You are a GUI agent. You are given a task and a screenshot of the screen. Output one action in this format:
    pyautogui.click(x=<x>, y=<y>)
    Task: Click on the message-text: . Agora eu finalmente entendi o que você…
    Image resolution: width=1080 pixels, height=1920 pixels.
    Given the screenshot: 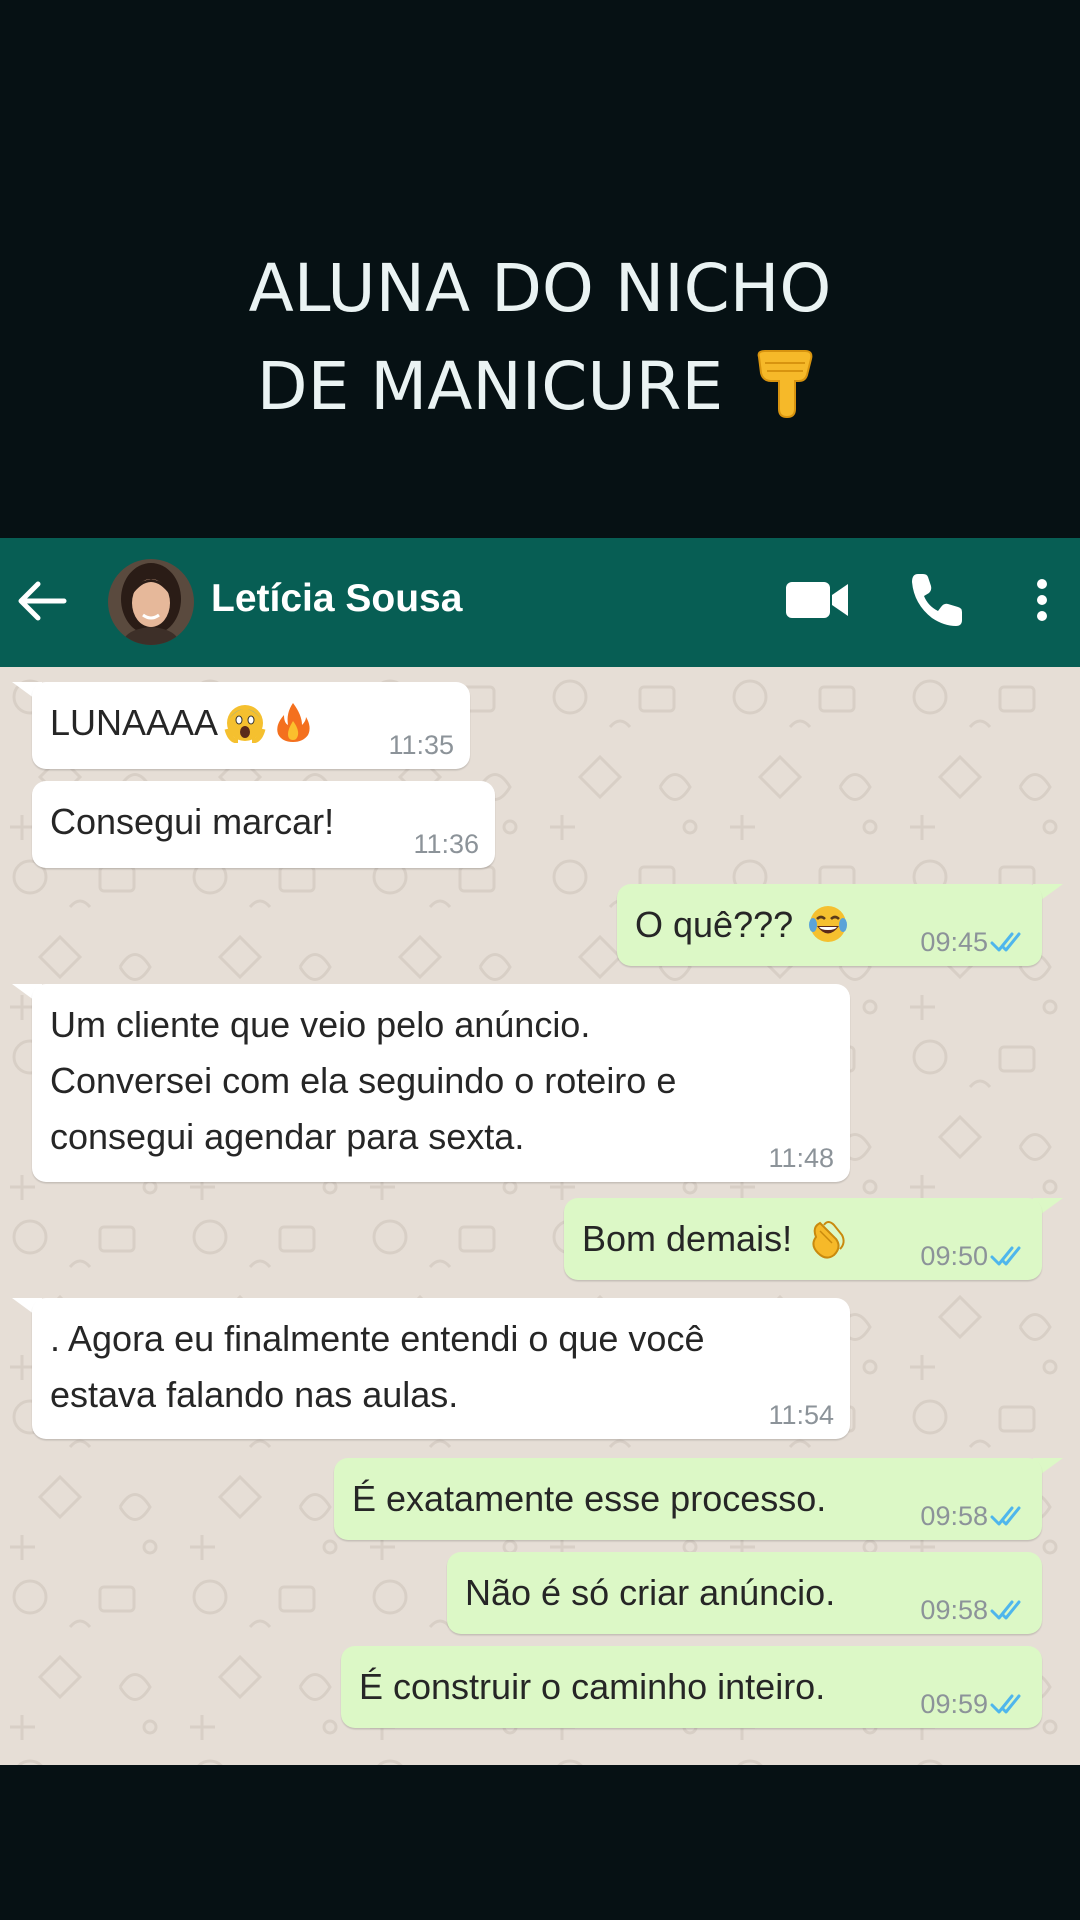 What is the action you would take?
    pyautogui.click(x=377, y=1366)
    